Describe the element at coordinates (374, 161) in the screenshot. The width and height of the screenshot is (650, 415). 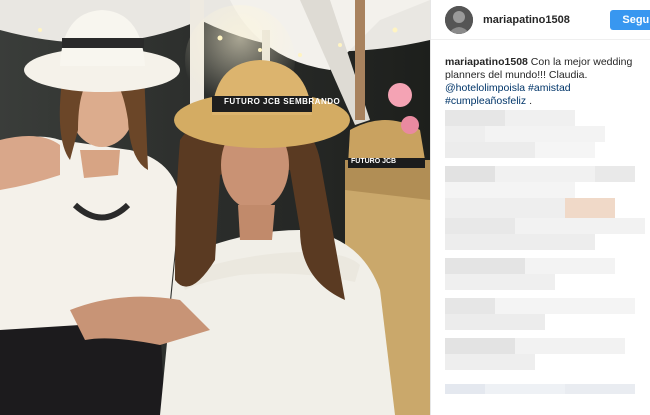
I see `hat-band-text-secondary: FUTURO JCB` at that location.